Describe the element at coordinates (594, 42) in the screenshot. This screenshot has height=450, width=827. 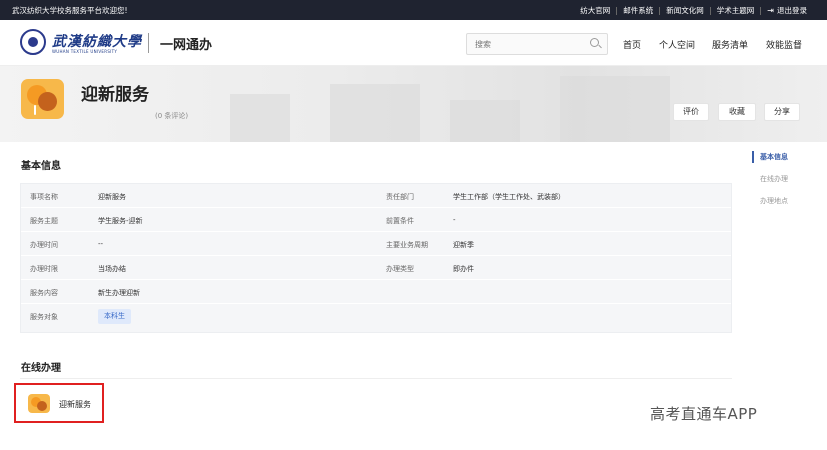
I see `search-icon` at that location.